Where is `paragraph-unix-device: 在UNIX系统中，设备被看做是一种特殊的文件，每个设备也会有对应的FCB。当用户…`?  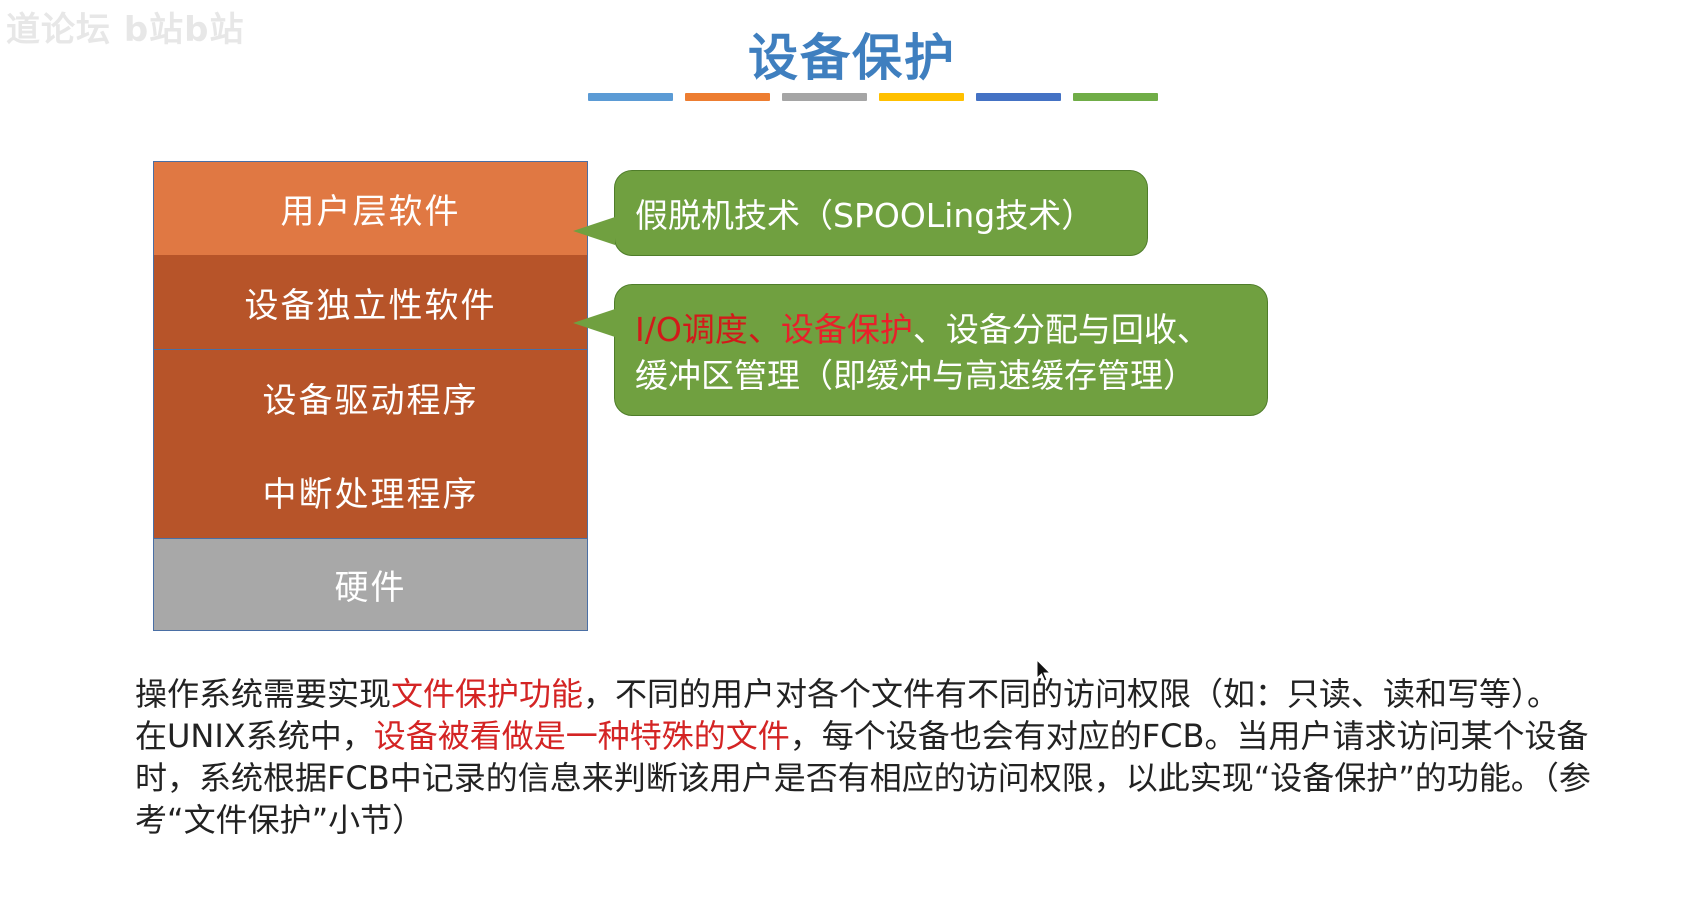 paragraph-unix-device: 在UNIX系统中，设备被看做是一种特殊的文件，每个设备也会有对应的FCB。当用户… is located at coordinates (875, 778).